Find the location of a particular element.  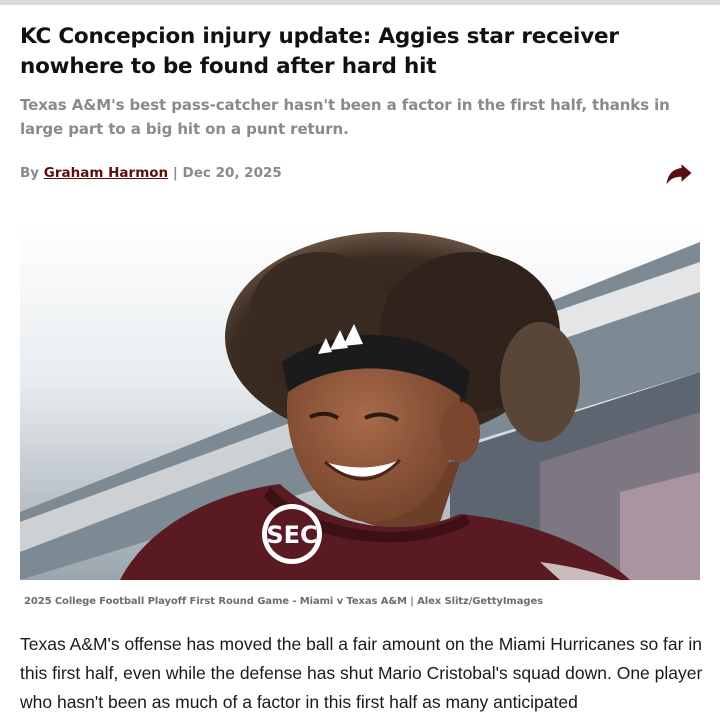

author-link: Graham Harmon is located at coordinates (106, 173).